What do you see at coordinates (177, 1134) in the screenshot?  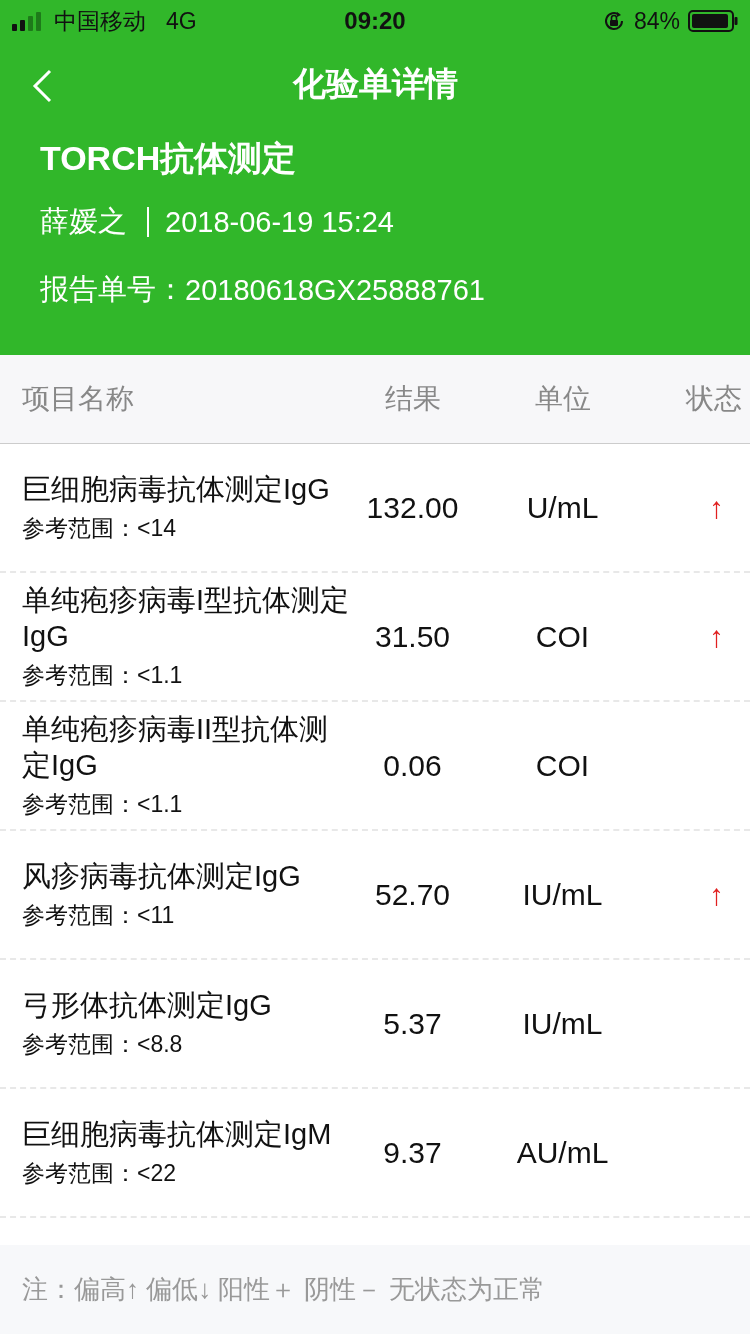 I see `test-name: 巨细胞病毒抗体测定IgM` at bounding box center [177, 1134].